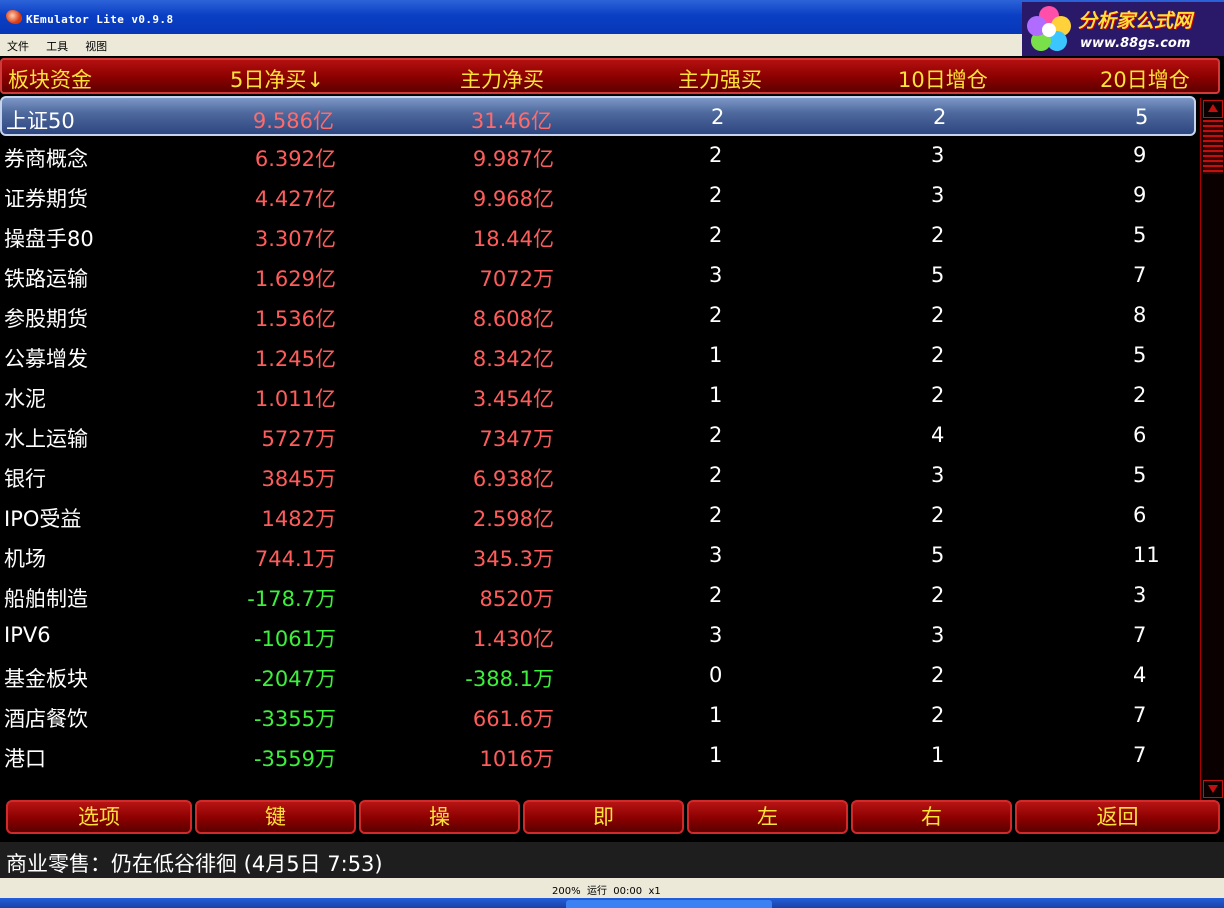 Image resolution: width=1224 pixels, height=908 pixels. I want to click on sector-name: 公募增发, so click(46, 359).